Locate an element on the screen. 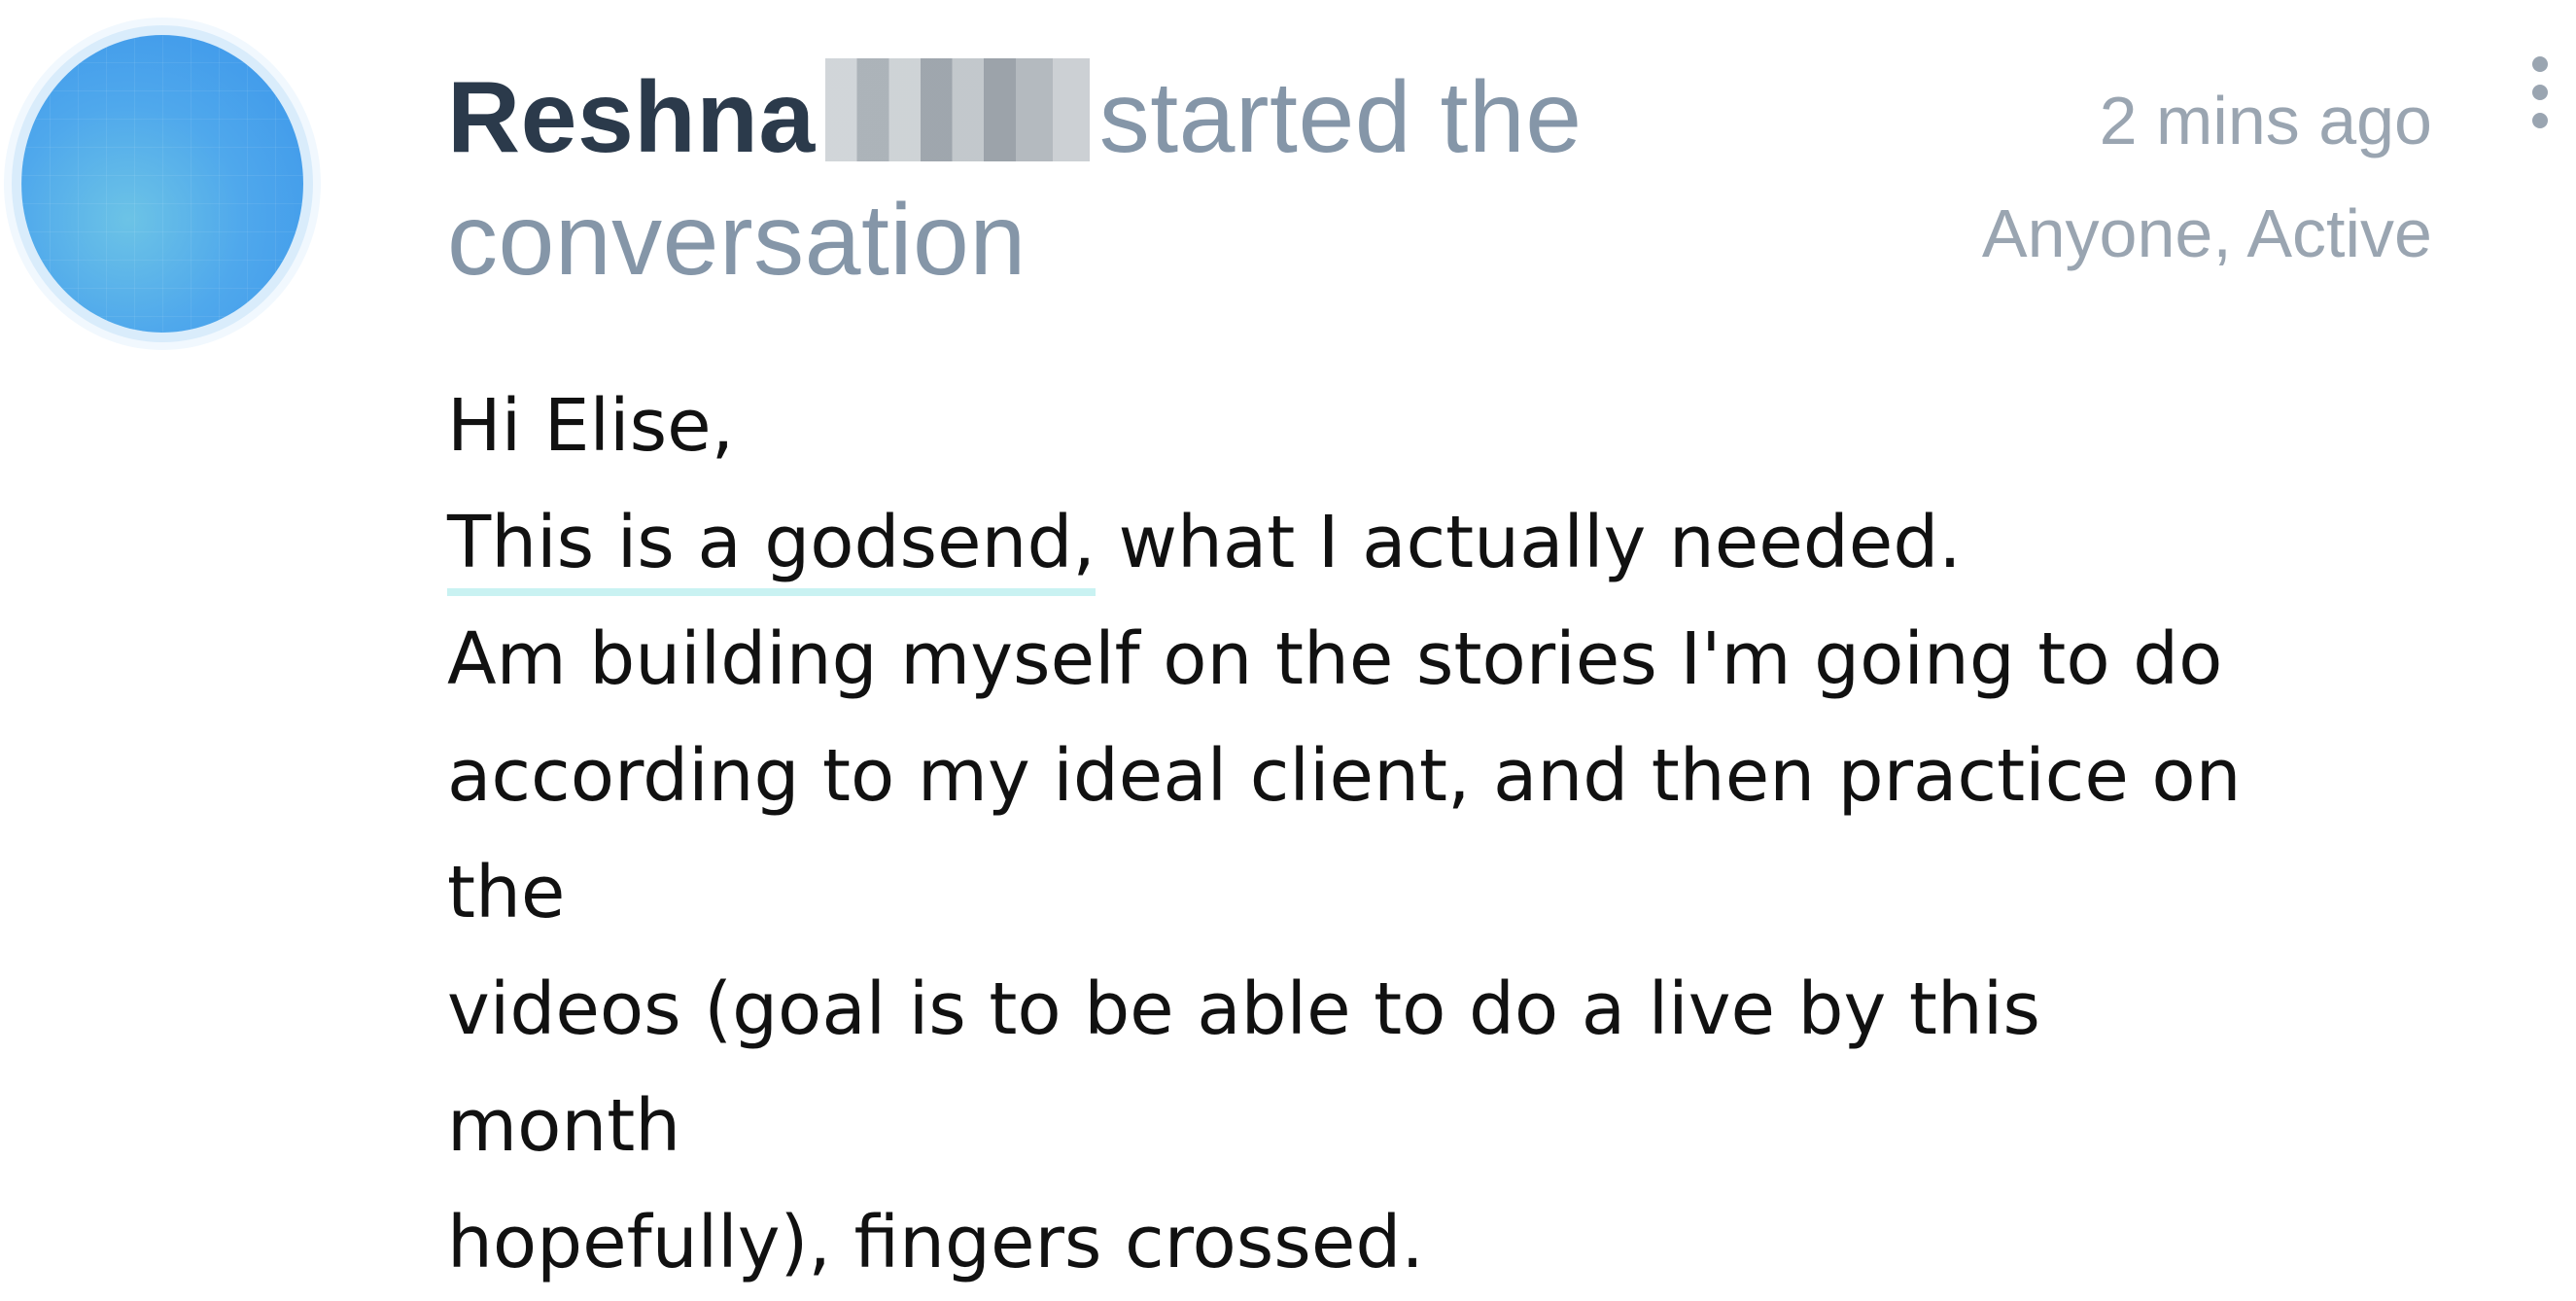  redacted-surname is located at coordinates (957, 109).